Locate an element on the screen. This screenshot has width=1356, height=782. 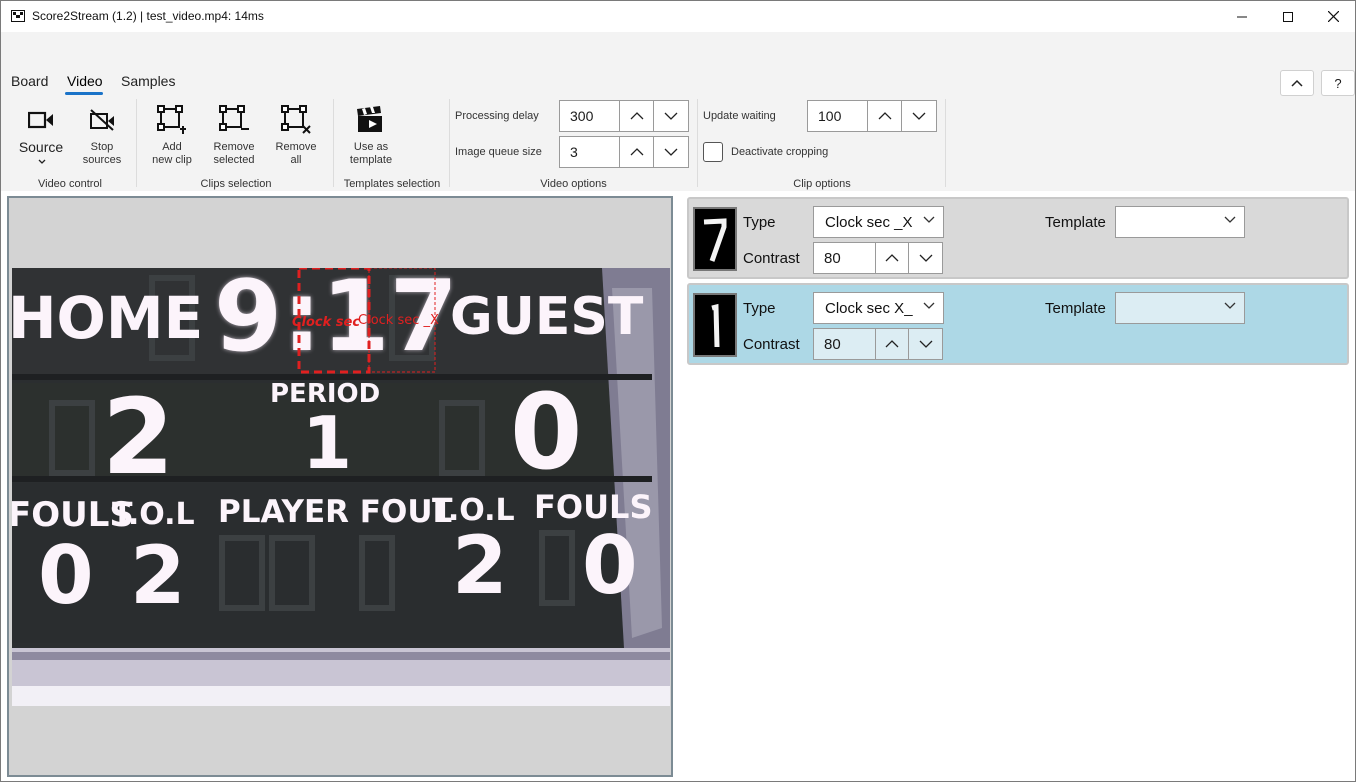
processing-delay-spinner: 300 is located at coordinates (624, 116).